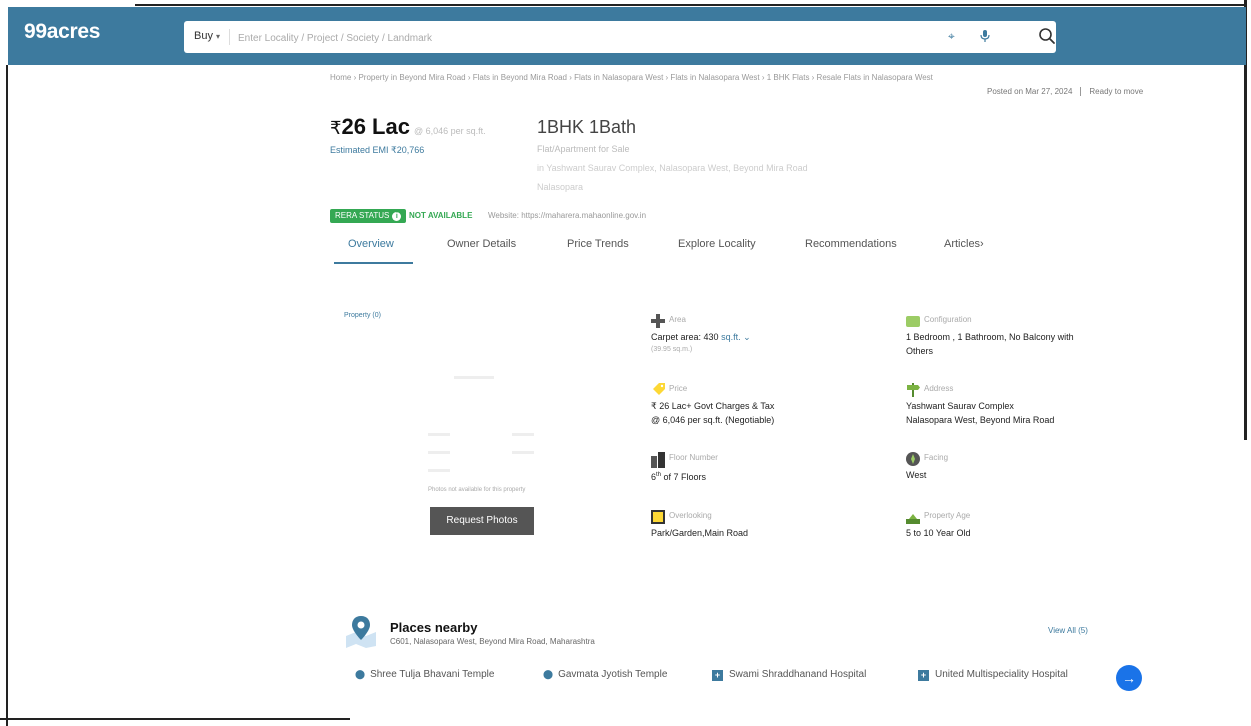 The height and width of the screenshot is (726, 1251). Describe the element at coordinates (913, 517) in the screenshot. I see `home-age-icon` at that location.